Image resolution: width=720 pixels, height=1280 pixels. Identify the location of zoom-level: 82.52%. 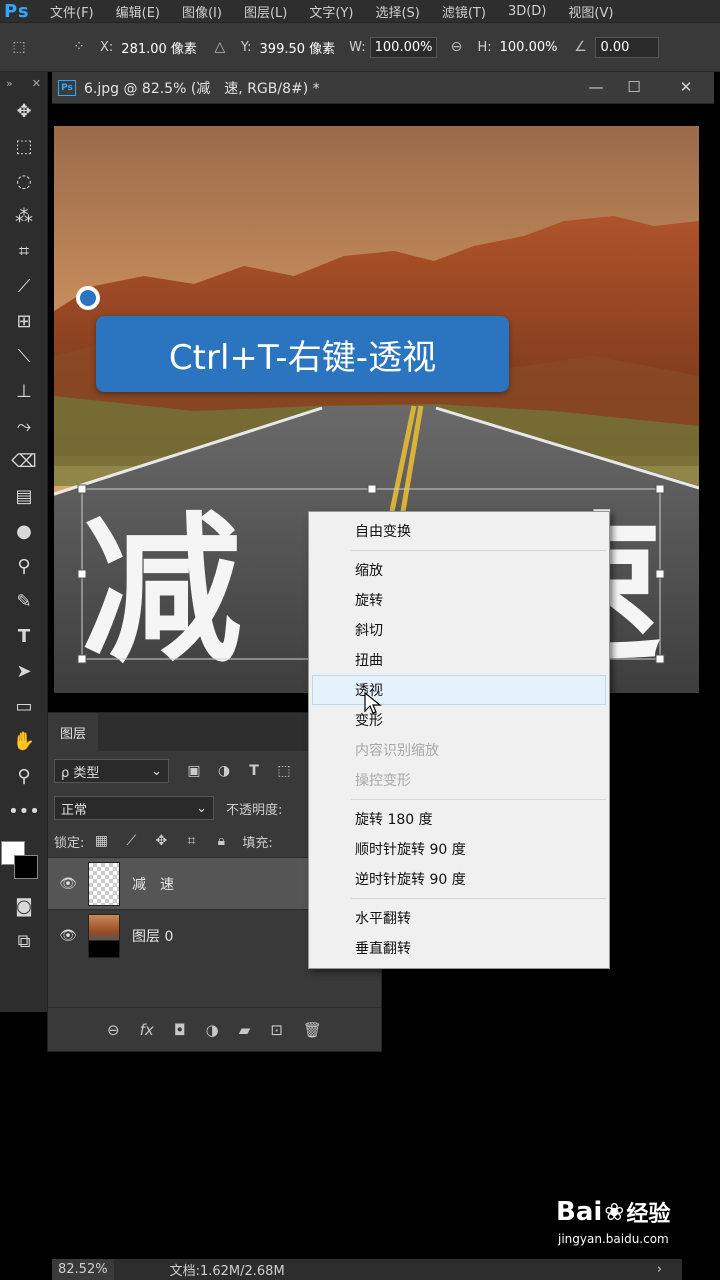
(83, 1269).